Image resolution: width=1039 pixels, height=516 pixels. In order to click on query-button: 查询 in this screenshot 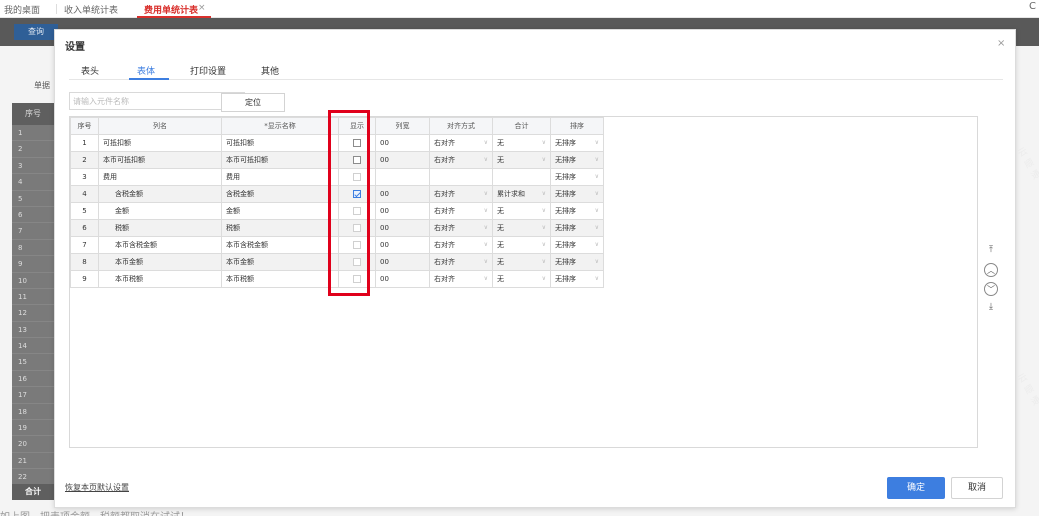, I will do `click(36, 32)`.